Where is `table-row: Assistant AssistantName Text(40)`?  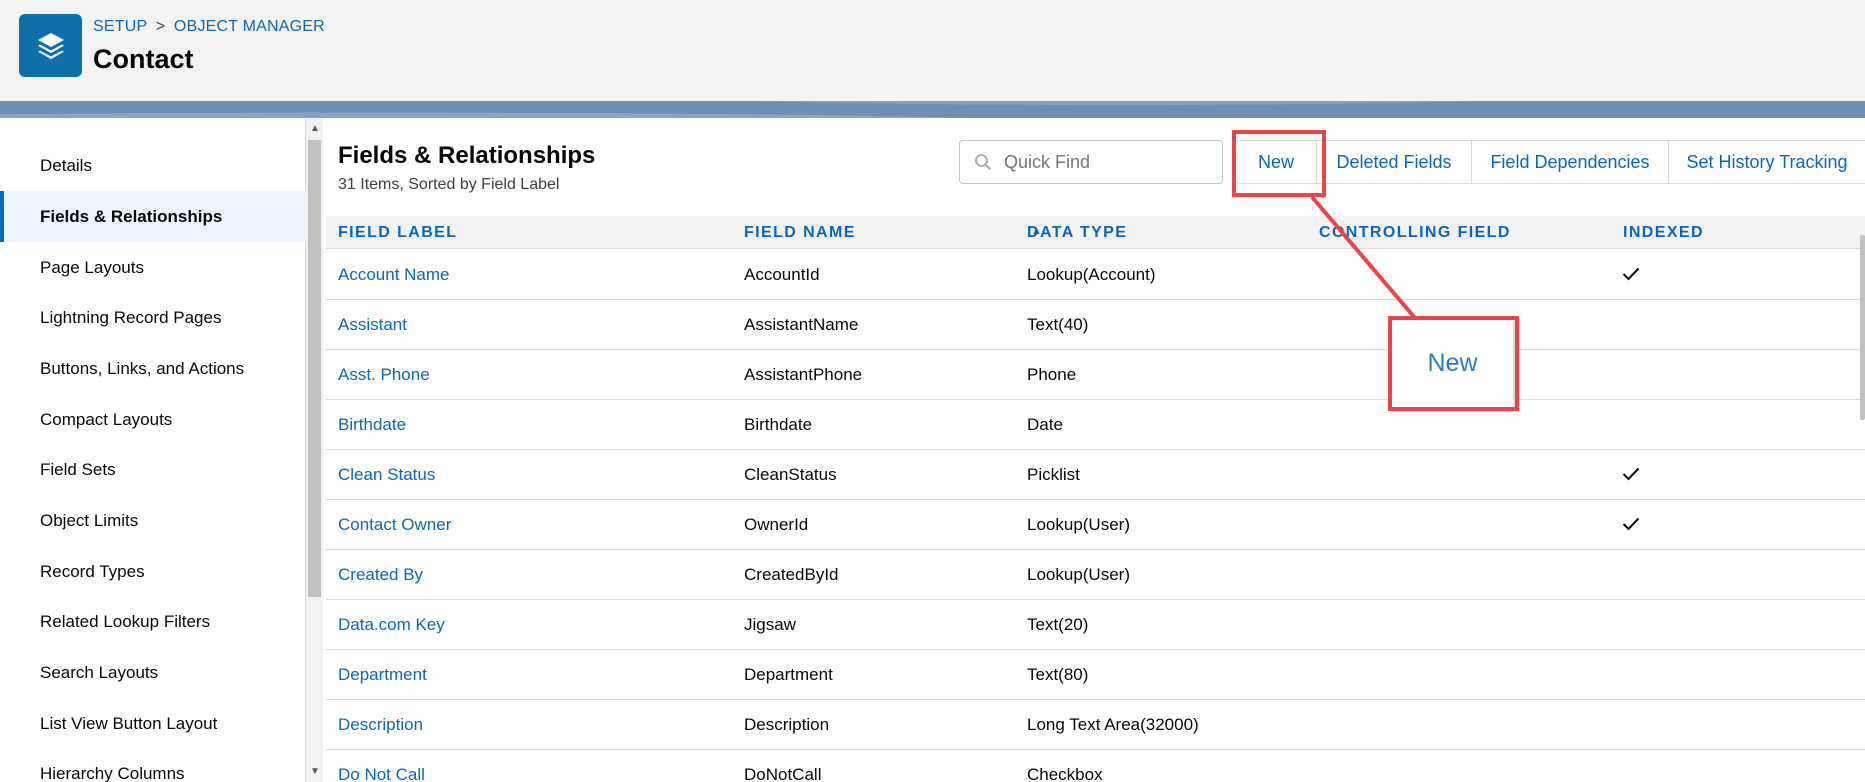 table-row: Assistant AssistantName Text(40) is located at coordinates (1095, 325).